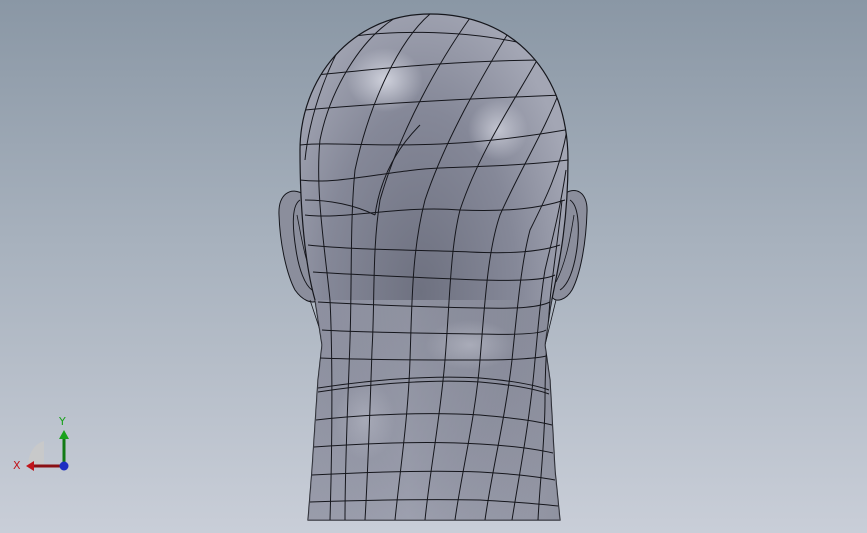 The height and width of the screenshot is (533, 867). Describe the element at coordinates (36, 453) in the screenshot. I see `triad-plane` at that location.